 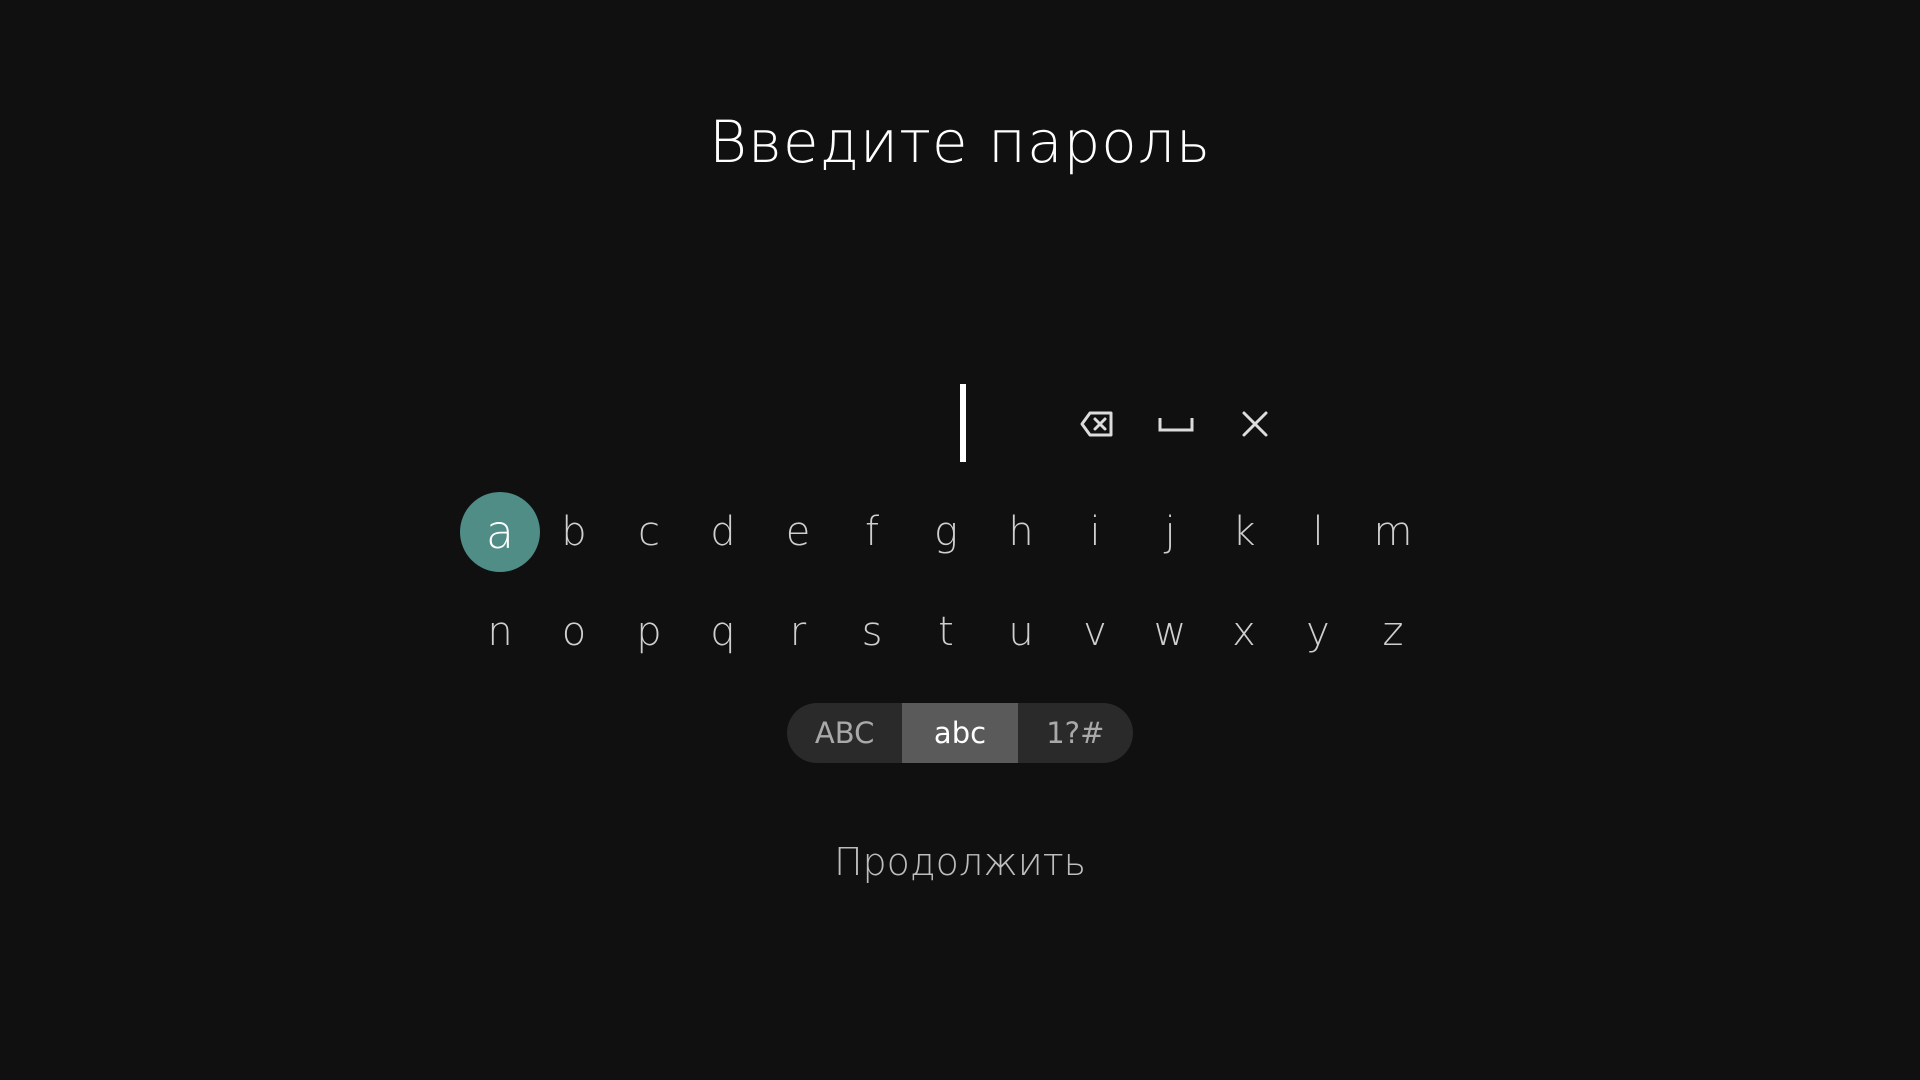 I want to click on key-p: p, so click(x=649, y=632).